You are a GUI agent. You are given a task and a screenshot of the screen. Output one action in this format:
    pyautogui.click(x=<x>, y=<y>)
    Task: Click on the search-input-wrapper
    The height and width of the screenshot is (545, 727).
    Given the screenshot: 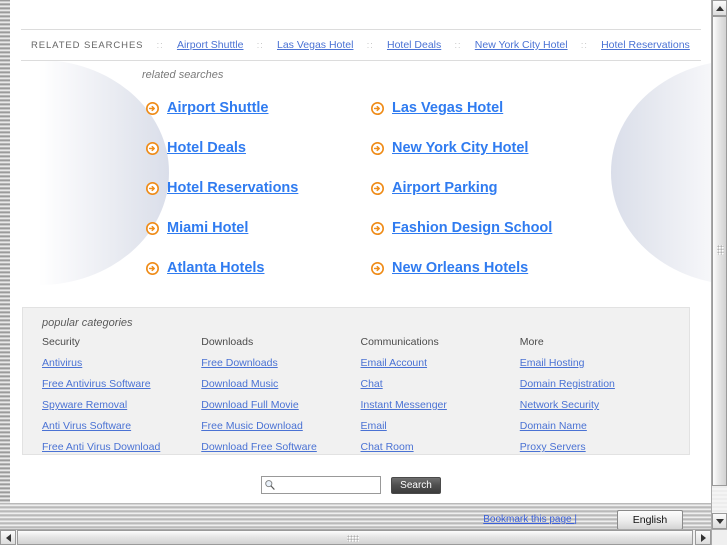 What is the action you would take?
    pyautogui.click(x=321, y=485)
    